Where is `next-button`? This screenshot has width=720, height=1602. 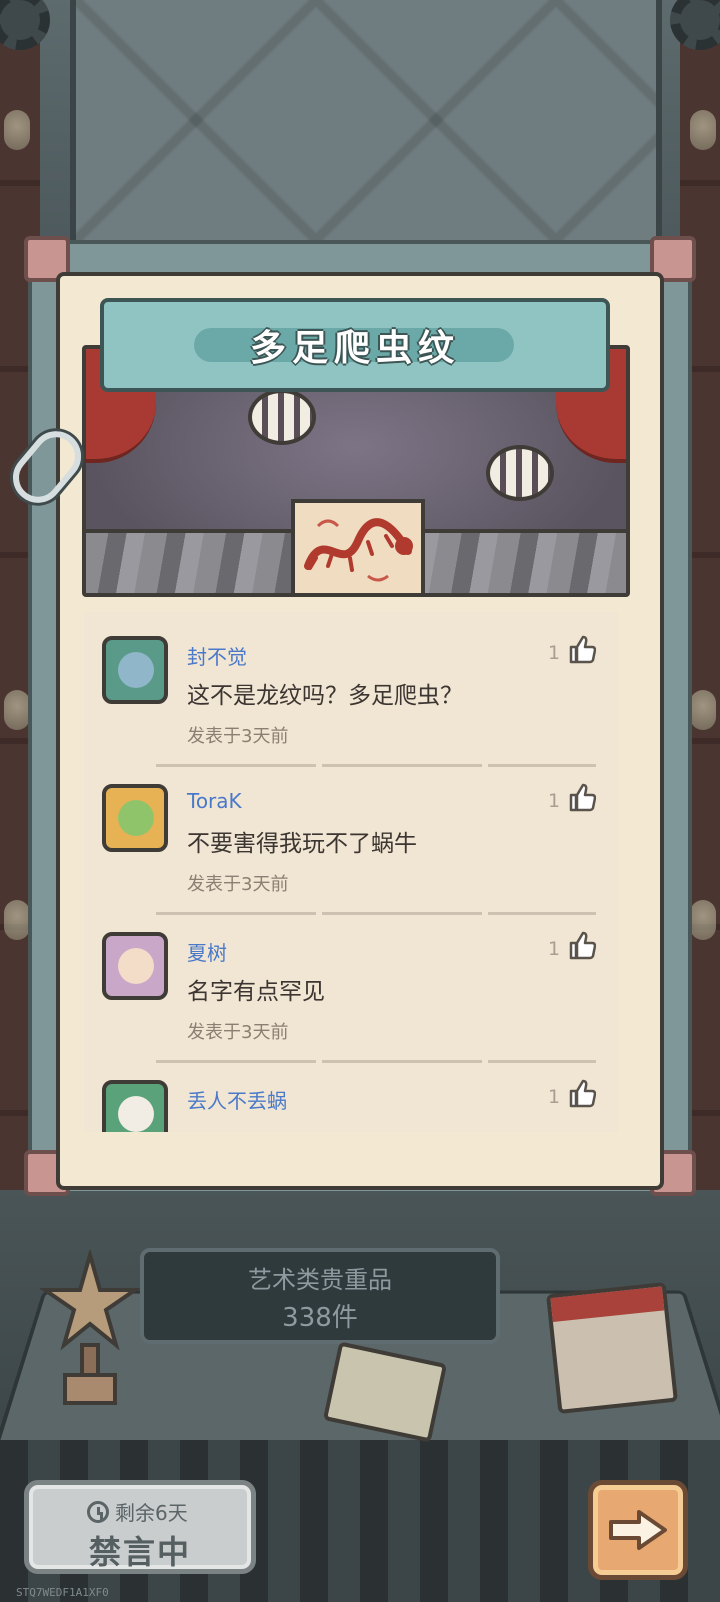
next-button is located at coordinates (638, 1530).